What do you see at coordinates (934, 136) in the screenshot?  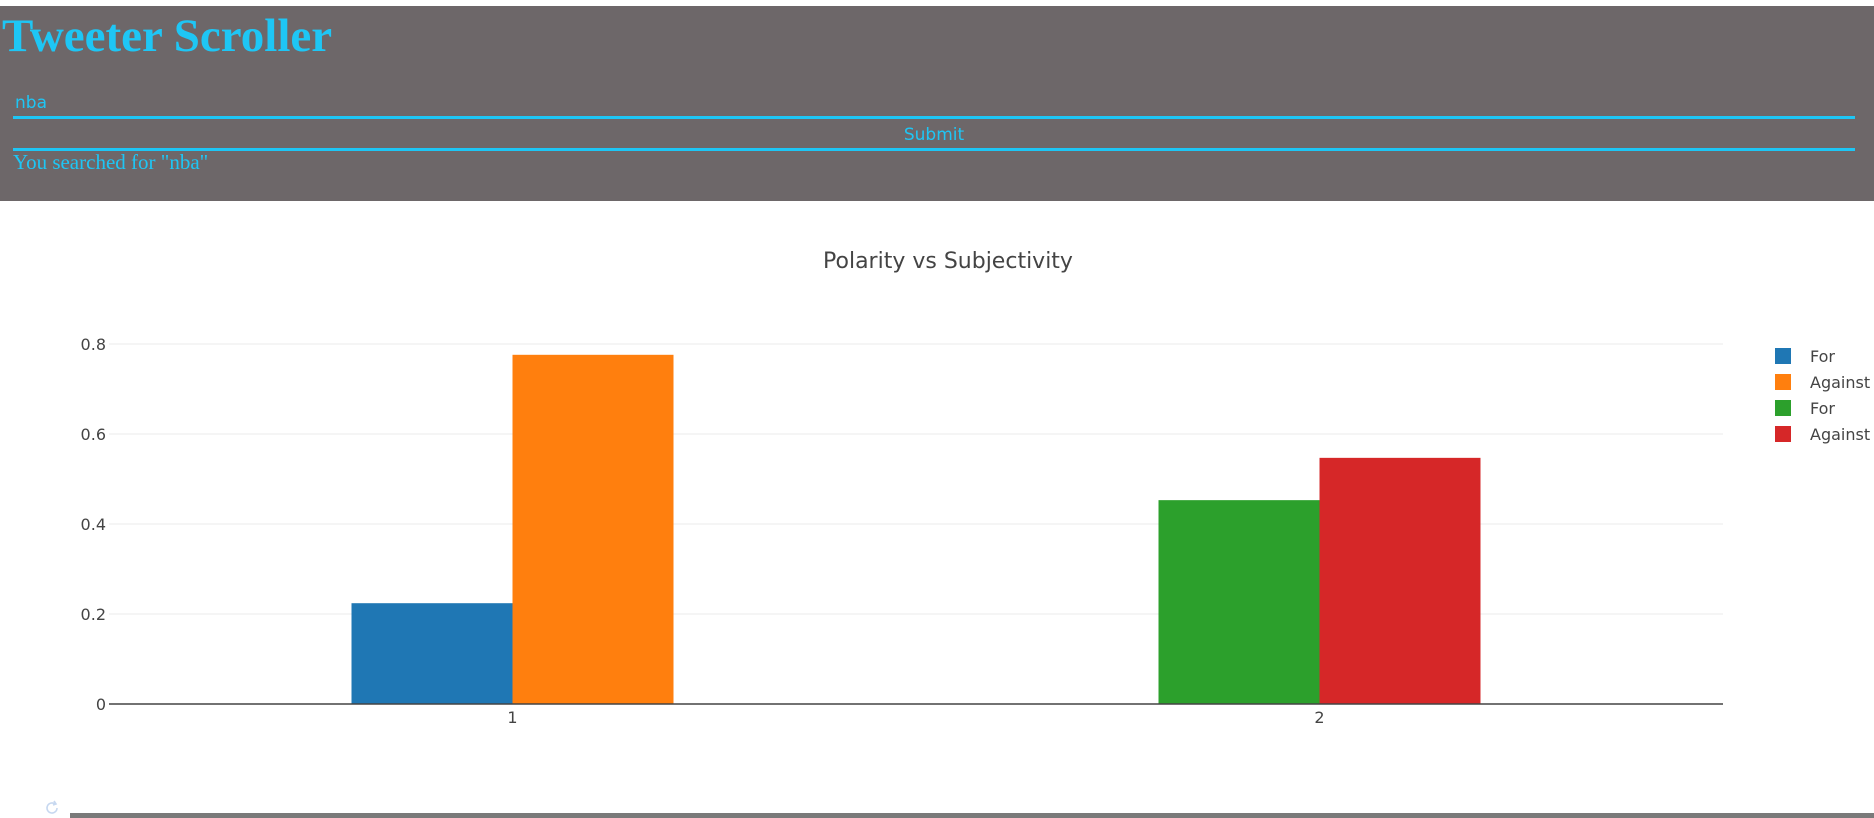 I see `submit-button: Submit` at bounding box center [934, 136].